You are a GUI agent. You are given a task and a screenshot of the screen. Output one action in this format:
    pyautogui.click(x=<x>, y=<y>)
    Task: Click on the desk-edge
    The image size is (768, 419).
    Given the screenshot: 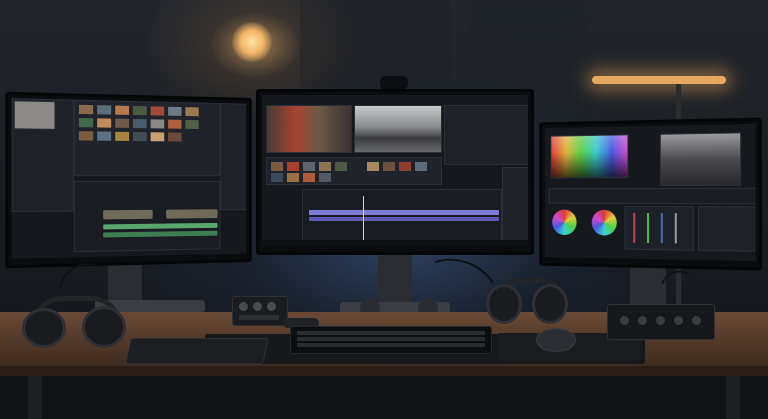 What is the action you would take?
    pyautogui.click(x=384, y=371)
    